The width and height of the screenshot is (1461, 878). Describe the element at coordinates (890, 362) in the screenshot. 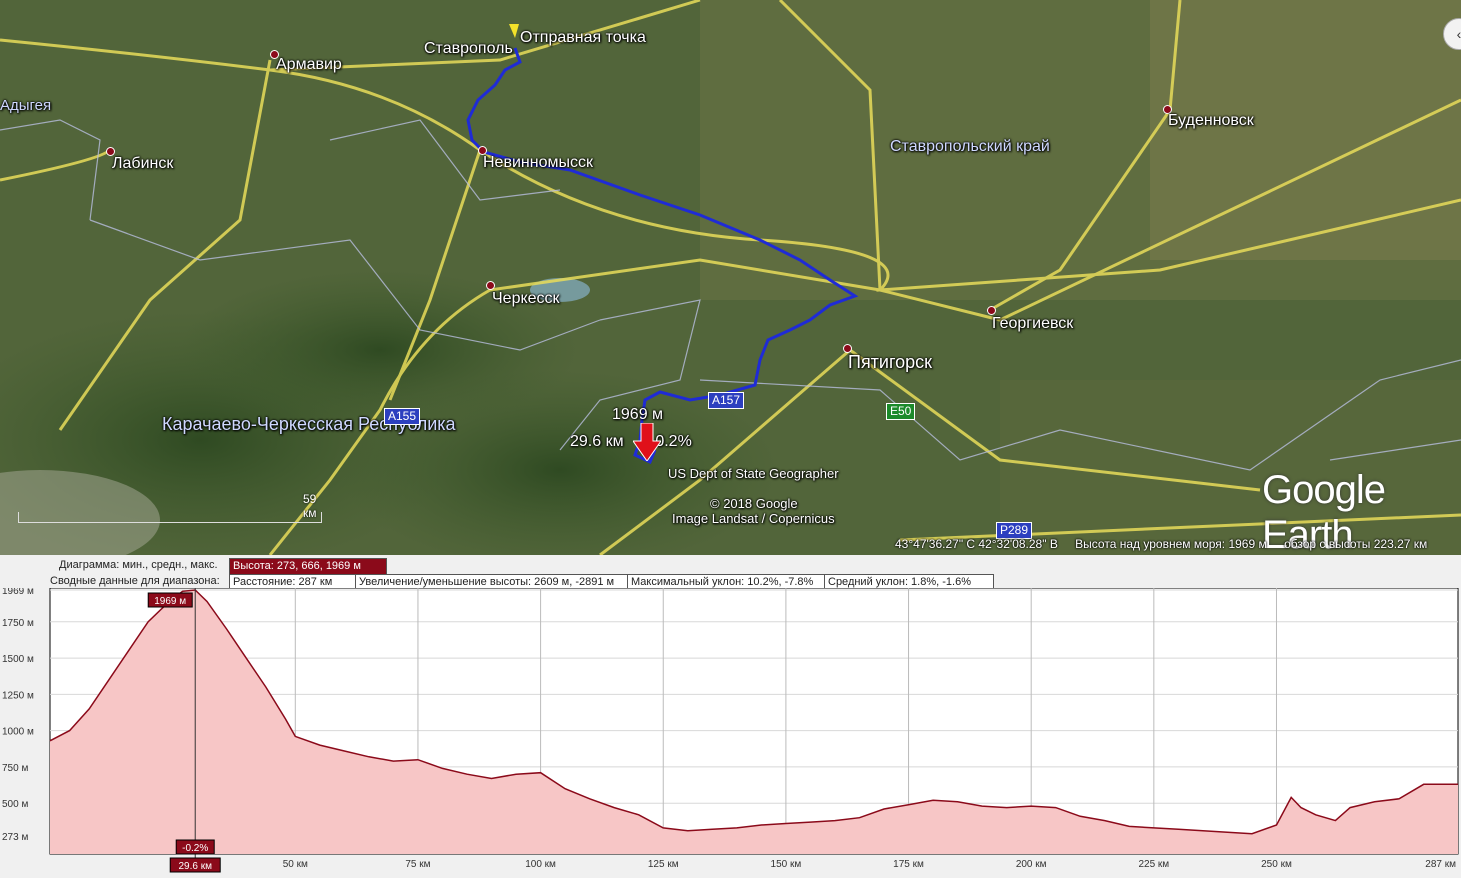

I see `city-label: Пятигорск` at that location.